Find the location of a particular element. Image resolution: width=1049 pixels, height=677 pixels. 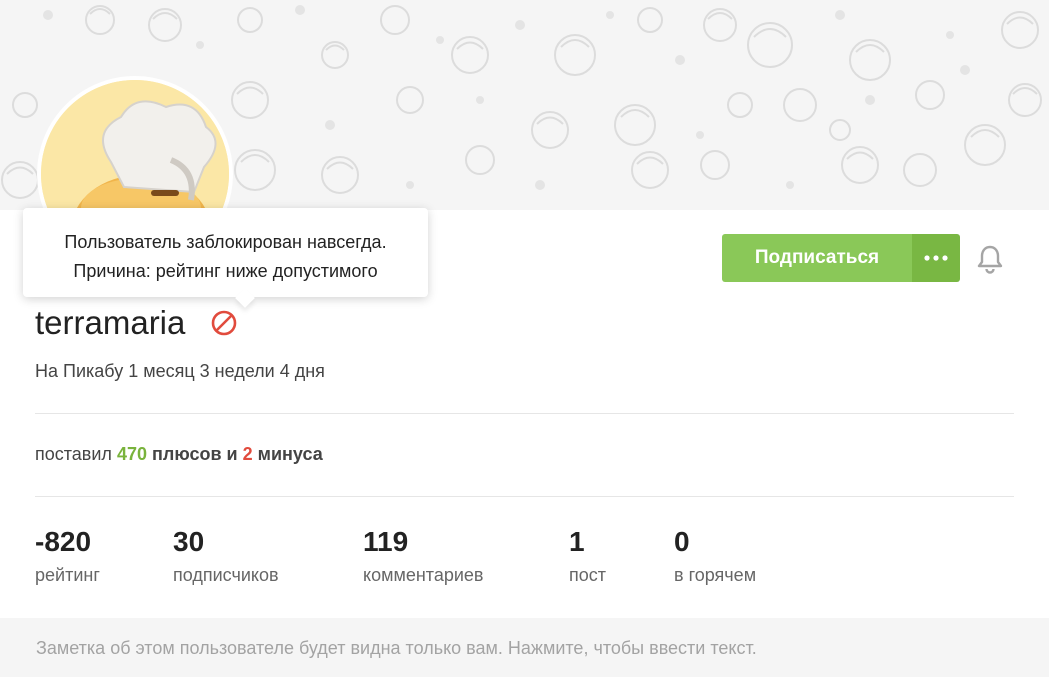

stat-value: 30 is located at coordinates (189, 541).